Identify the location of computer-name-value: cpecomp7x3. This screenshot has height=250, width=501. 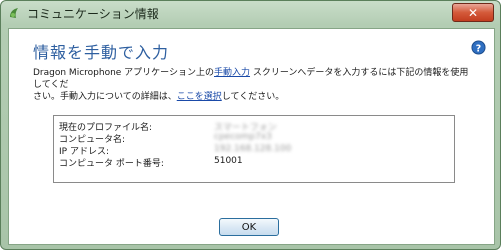
(243, 137).